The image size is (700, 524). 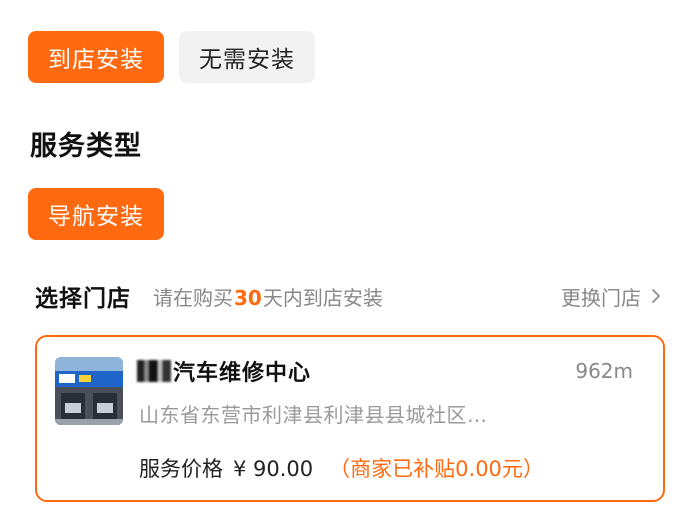 I want to click on redacted-name-prefix, so click(x=154, y=371).